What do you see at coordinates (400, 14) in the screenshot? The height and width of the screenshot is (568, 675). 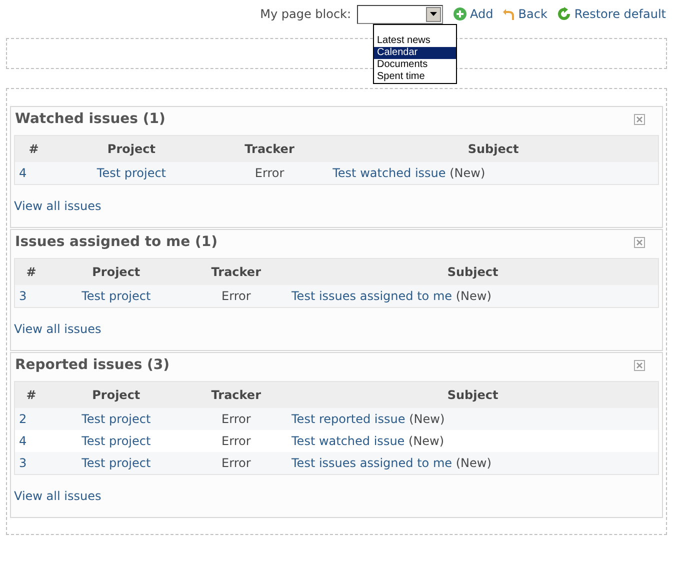 I see `block-select` at bounding box center [400, 14].